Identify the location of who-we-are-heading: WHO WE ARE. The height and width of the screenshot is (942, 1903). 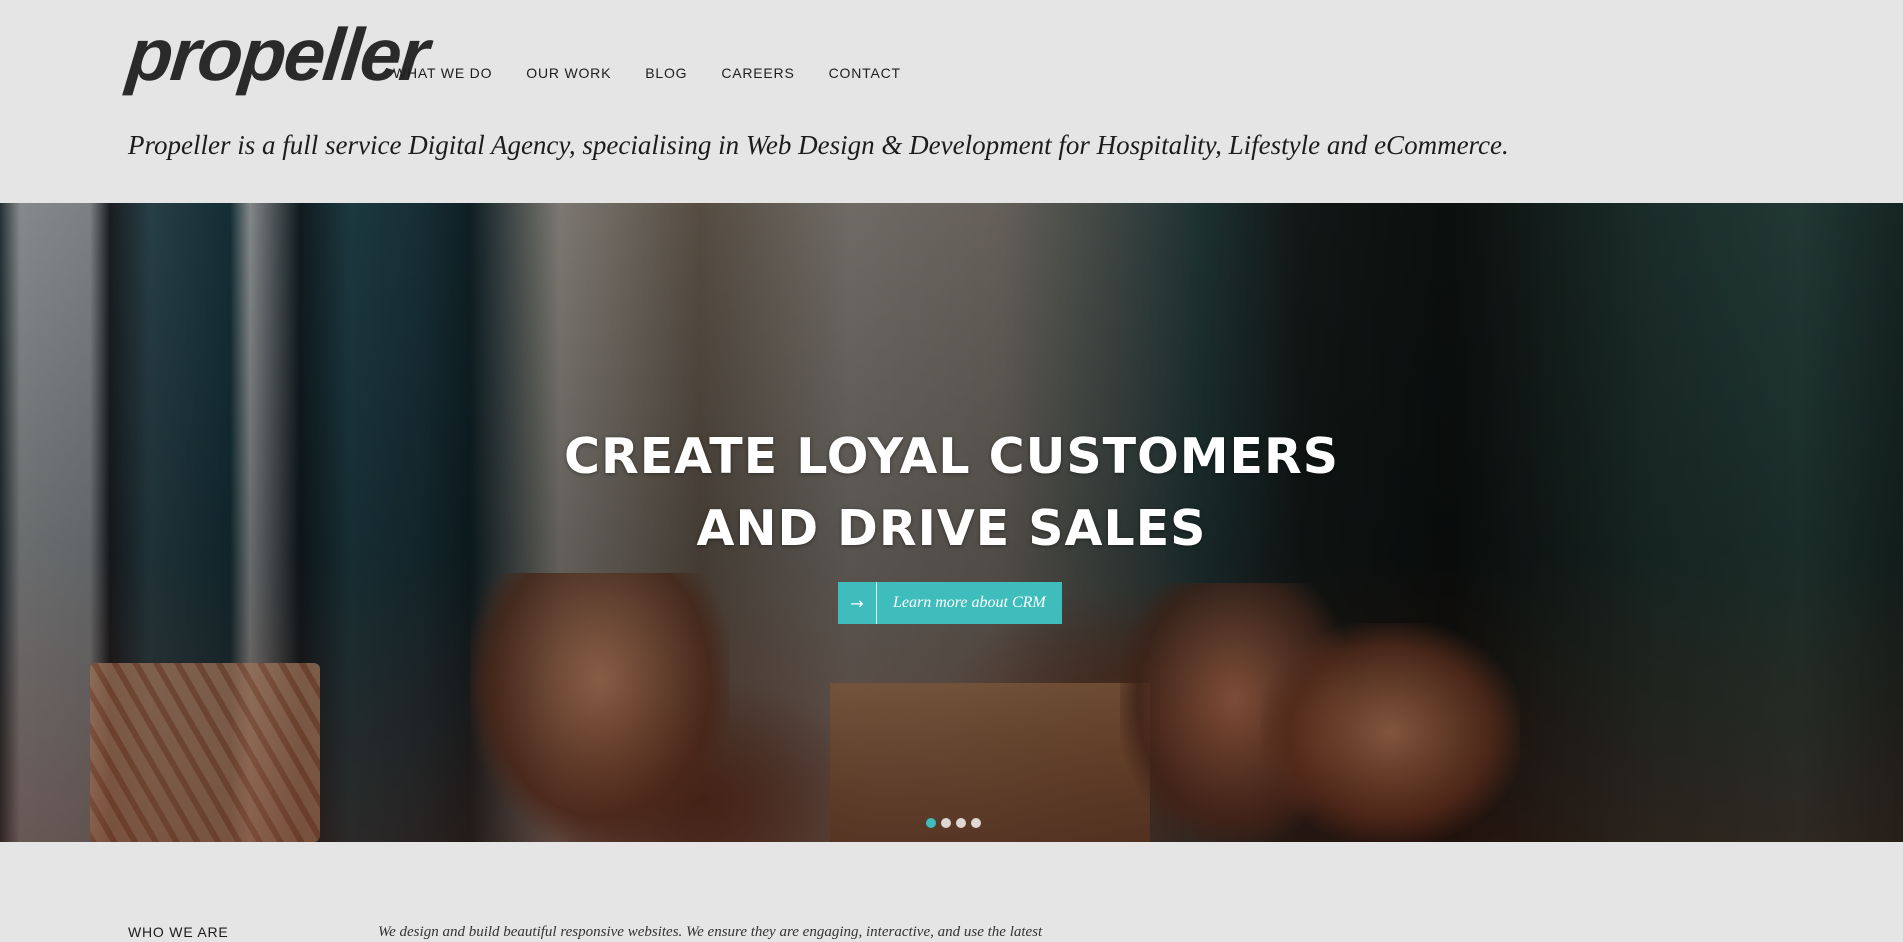
(178, 932).